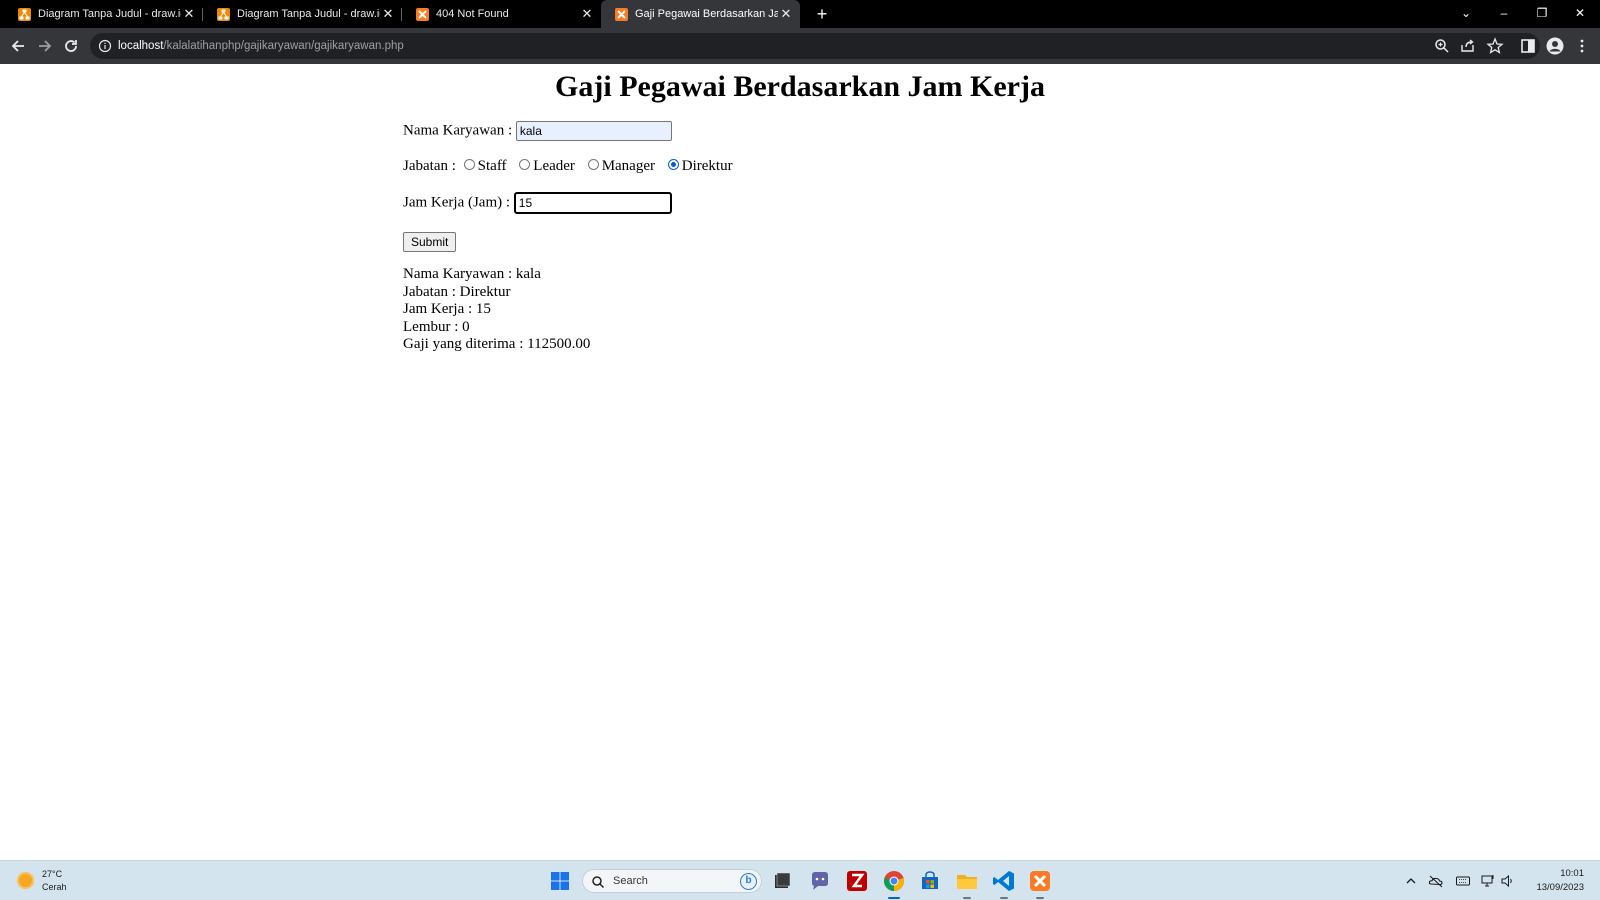 The width and height of the screenshot is (1600, 900). I want to click on hours-label: Jam Kerja (Jam) :, so click(457, 202).